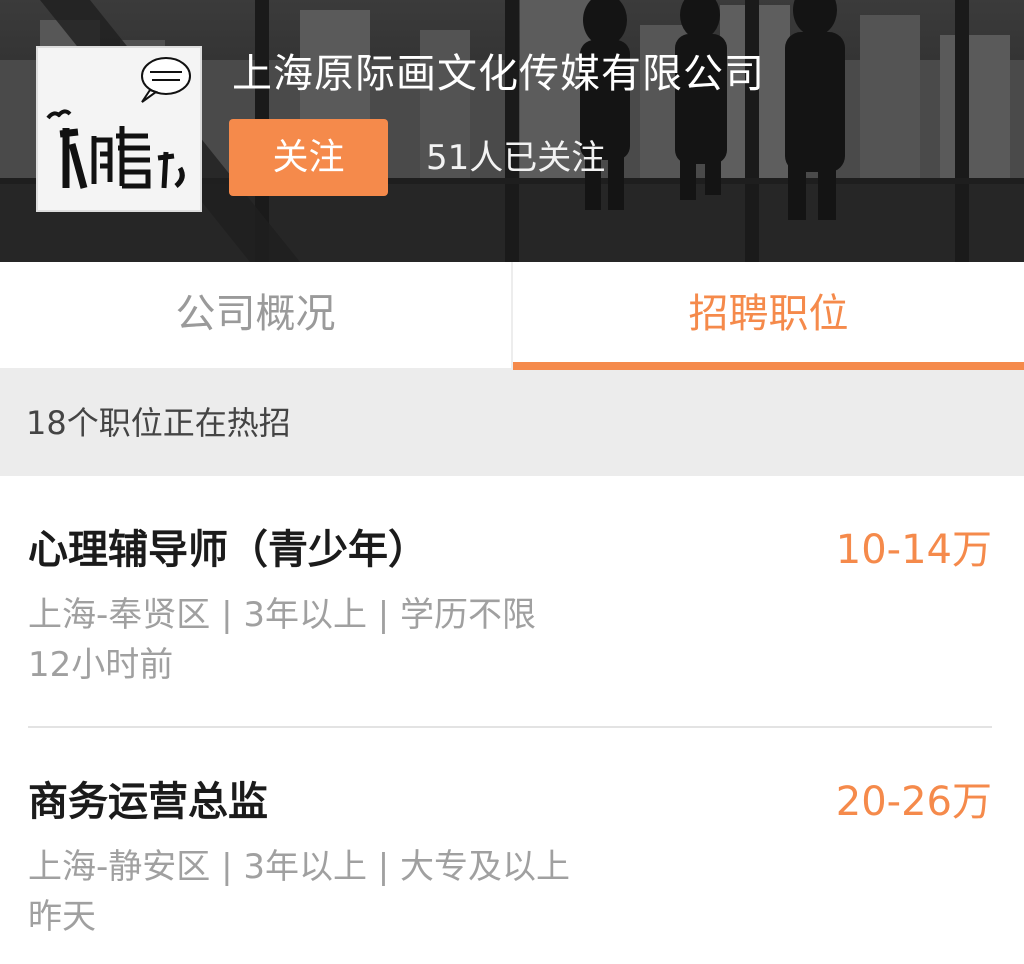  Describe the element at coordinates (498, 74) in the screenshot. I see `company-name: 上海原际画文化传媒有限公司` at that location.